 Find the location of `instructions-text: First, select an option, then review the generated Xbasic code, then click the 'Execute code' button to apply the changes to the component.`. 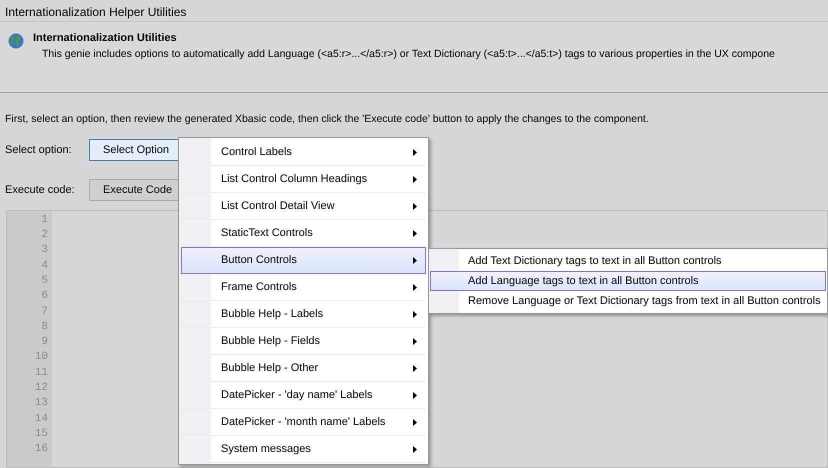

instructions-text: First, select an option, then review the generated Xbasic code, then click the 'Execute code' button to apply the changes to the component. is located at coordinates (327, 119).